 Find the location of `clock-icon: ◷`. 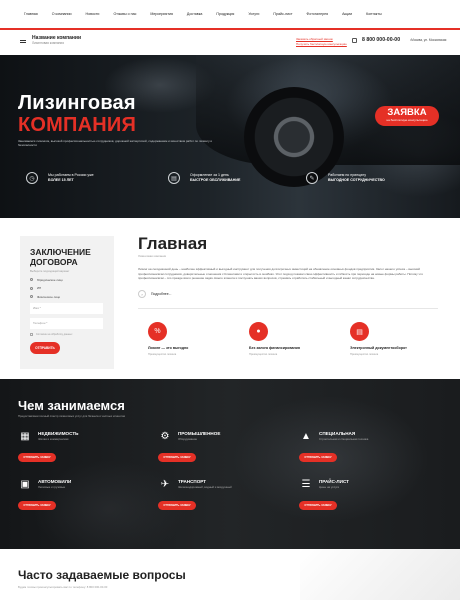

clock-icon: ◷ is located at coordinates (32, 178).